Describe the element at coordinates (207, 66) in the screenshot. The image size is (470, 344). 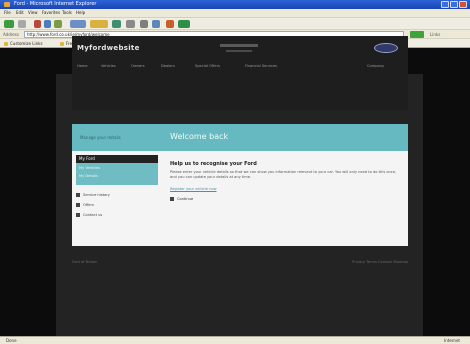
I see `nav-offers: Special Offers` at that location.